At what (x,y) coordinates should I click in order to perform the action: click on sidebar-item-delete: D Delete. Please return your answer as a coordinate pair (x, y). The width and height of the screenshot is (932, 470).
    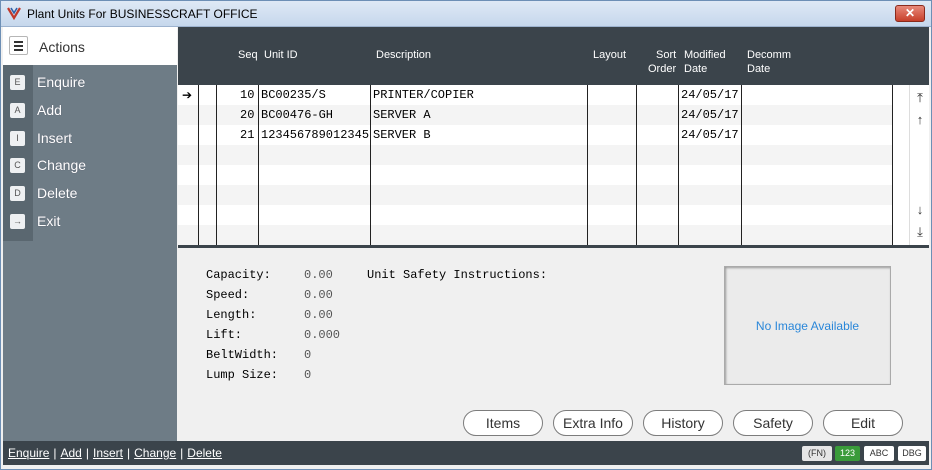
    Looking at the image, I should click on (90, 194).